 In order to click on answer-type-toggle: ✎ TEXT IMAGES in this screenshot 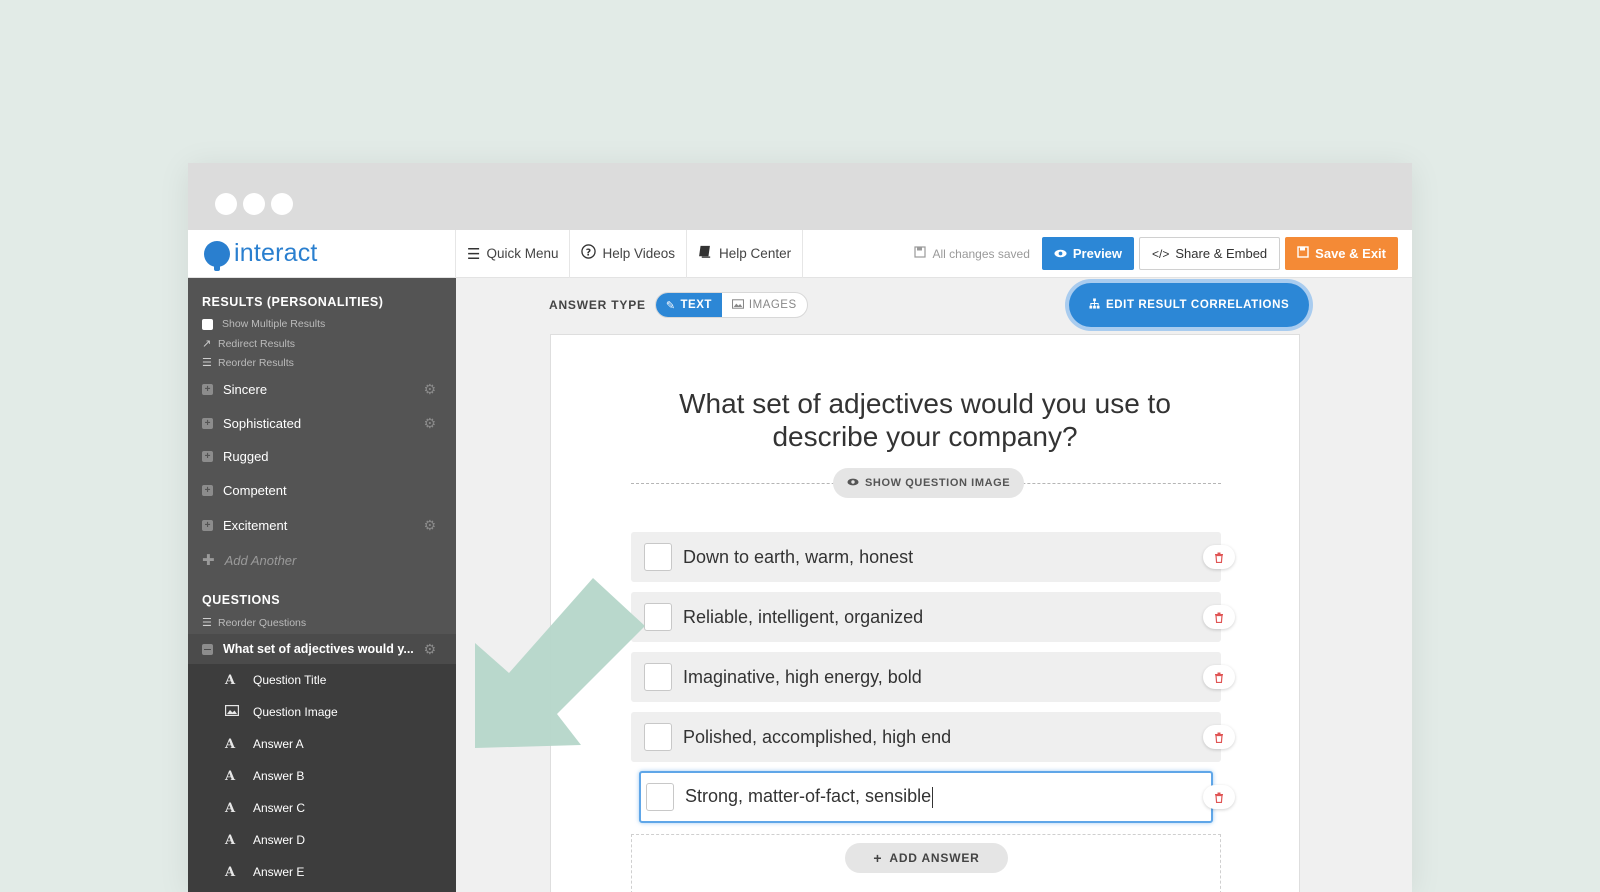, I will do `click(731, 305)`.